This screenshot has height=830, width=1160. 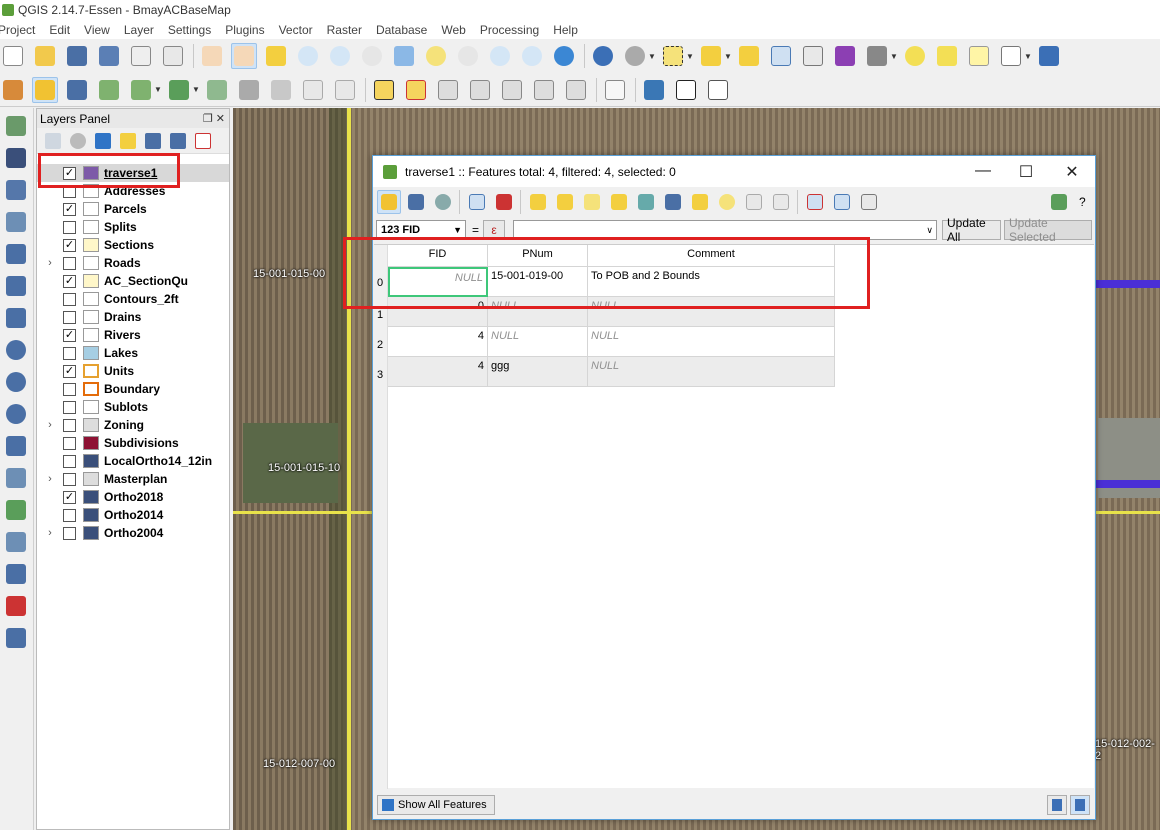 I want to click on style-manager-icon, so click(x=53, y=140).